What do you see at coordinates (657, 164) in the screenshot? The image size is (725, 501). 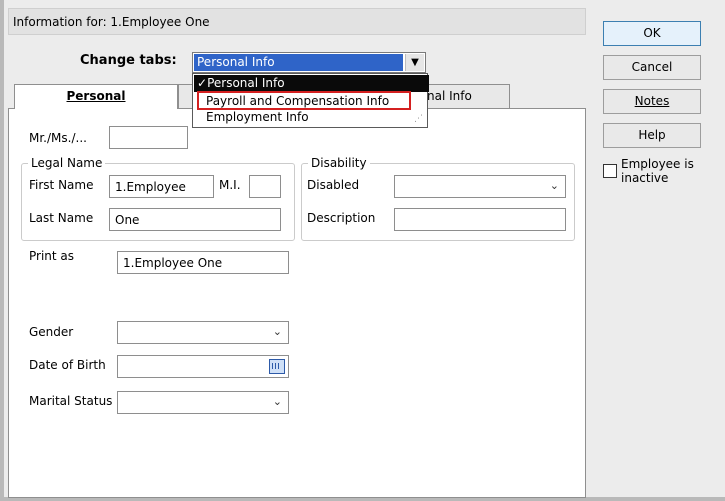 I see `inactive-label-line1: Employee is` at bounding box center [657, 164].